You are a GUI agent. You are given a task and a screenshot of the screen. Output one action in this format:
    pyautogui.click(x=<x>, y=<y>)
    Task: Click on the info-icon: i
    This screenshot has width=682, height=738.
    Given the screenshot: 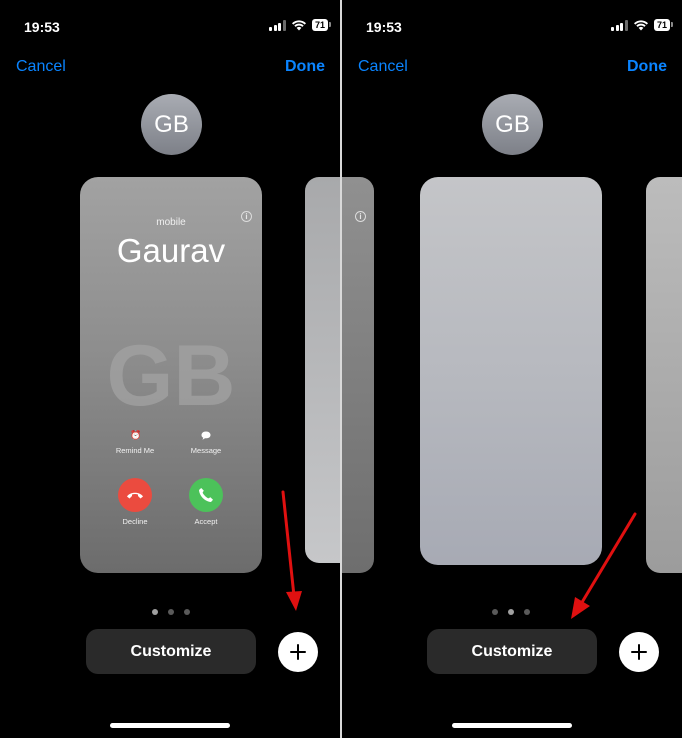 What is the action you would take?
    pyautogui.click(x=360, y=216)
    